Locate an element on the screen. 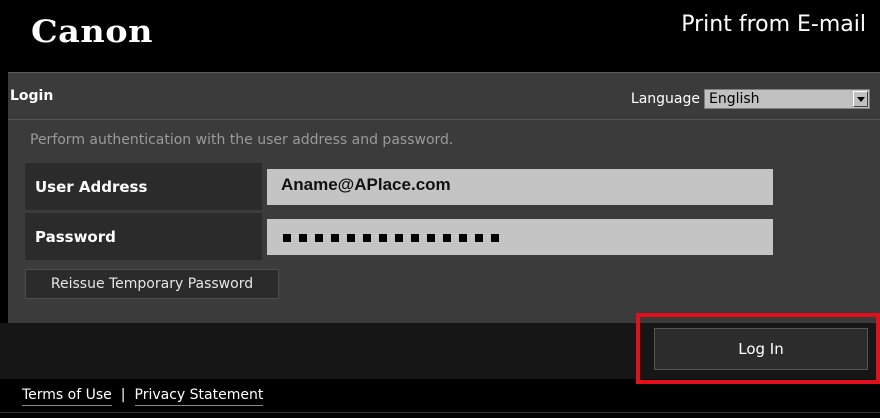 This screenshot has width=880, height=418. bottom-divider is located at coordinates (440, 412).